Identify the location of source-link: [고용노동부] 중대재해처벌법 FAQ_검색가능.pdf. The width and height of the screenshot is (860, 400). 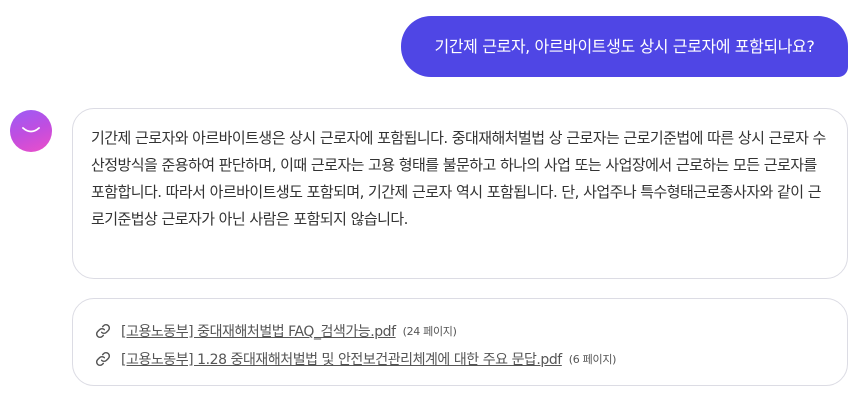
(258, 331).